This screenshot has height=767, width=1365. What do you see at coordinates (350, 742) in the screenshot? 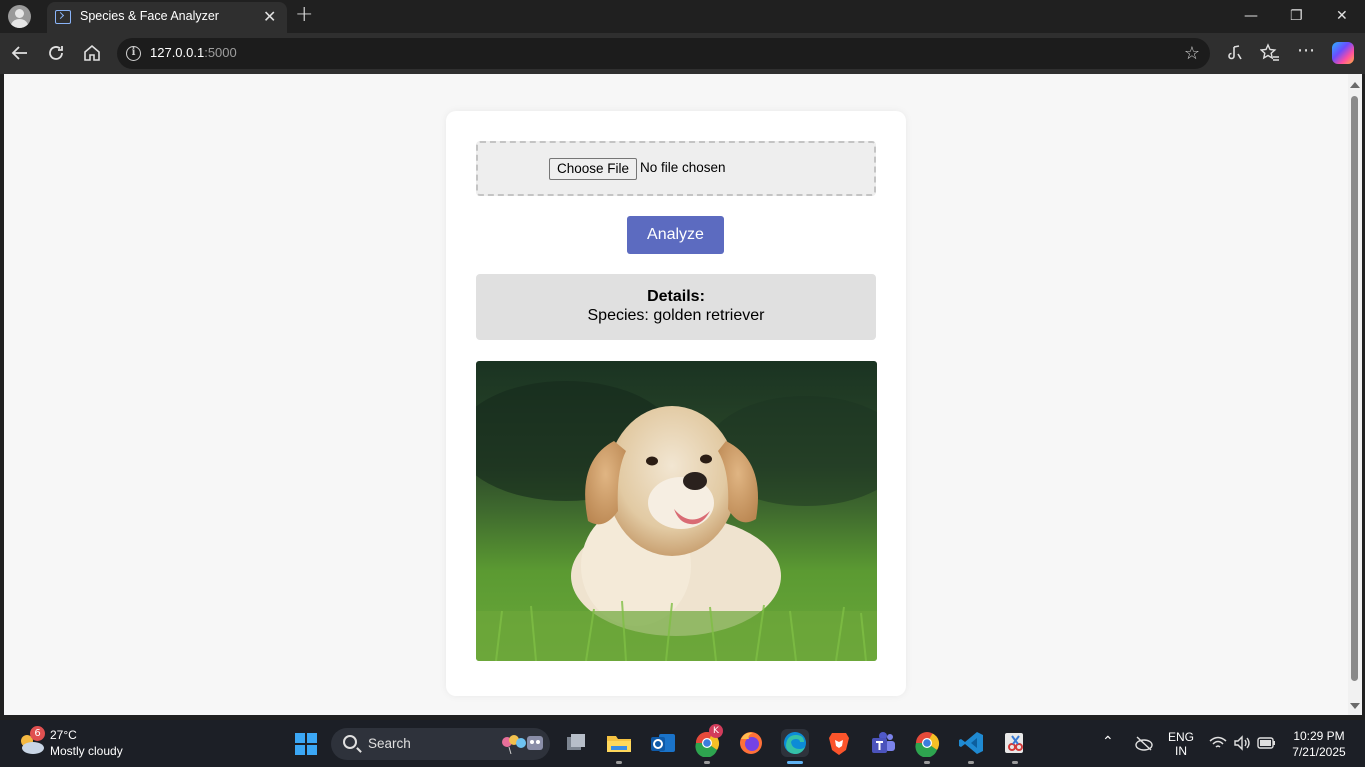
I see `search-icon` at bounding box center [350, 742].